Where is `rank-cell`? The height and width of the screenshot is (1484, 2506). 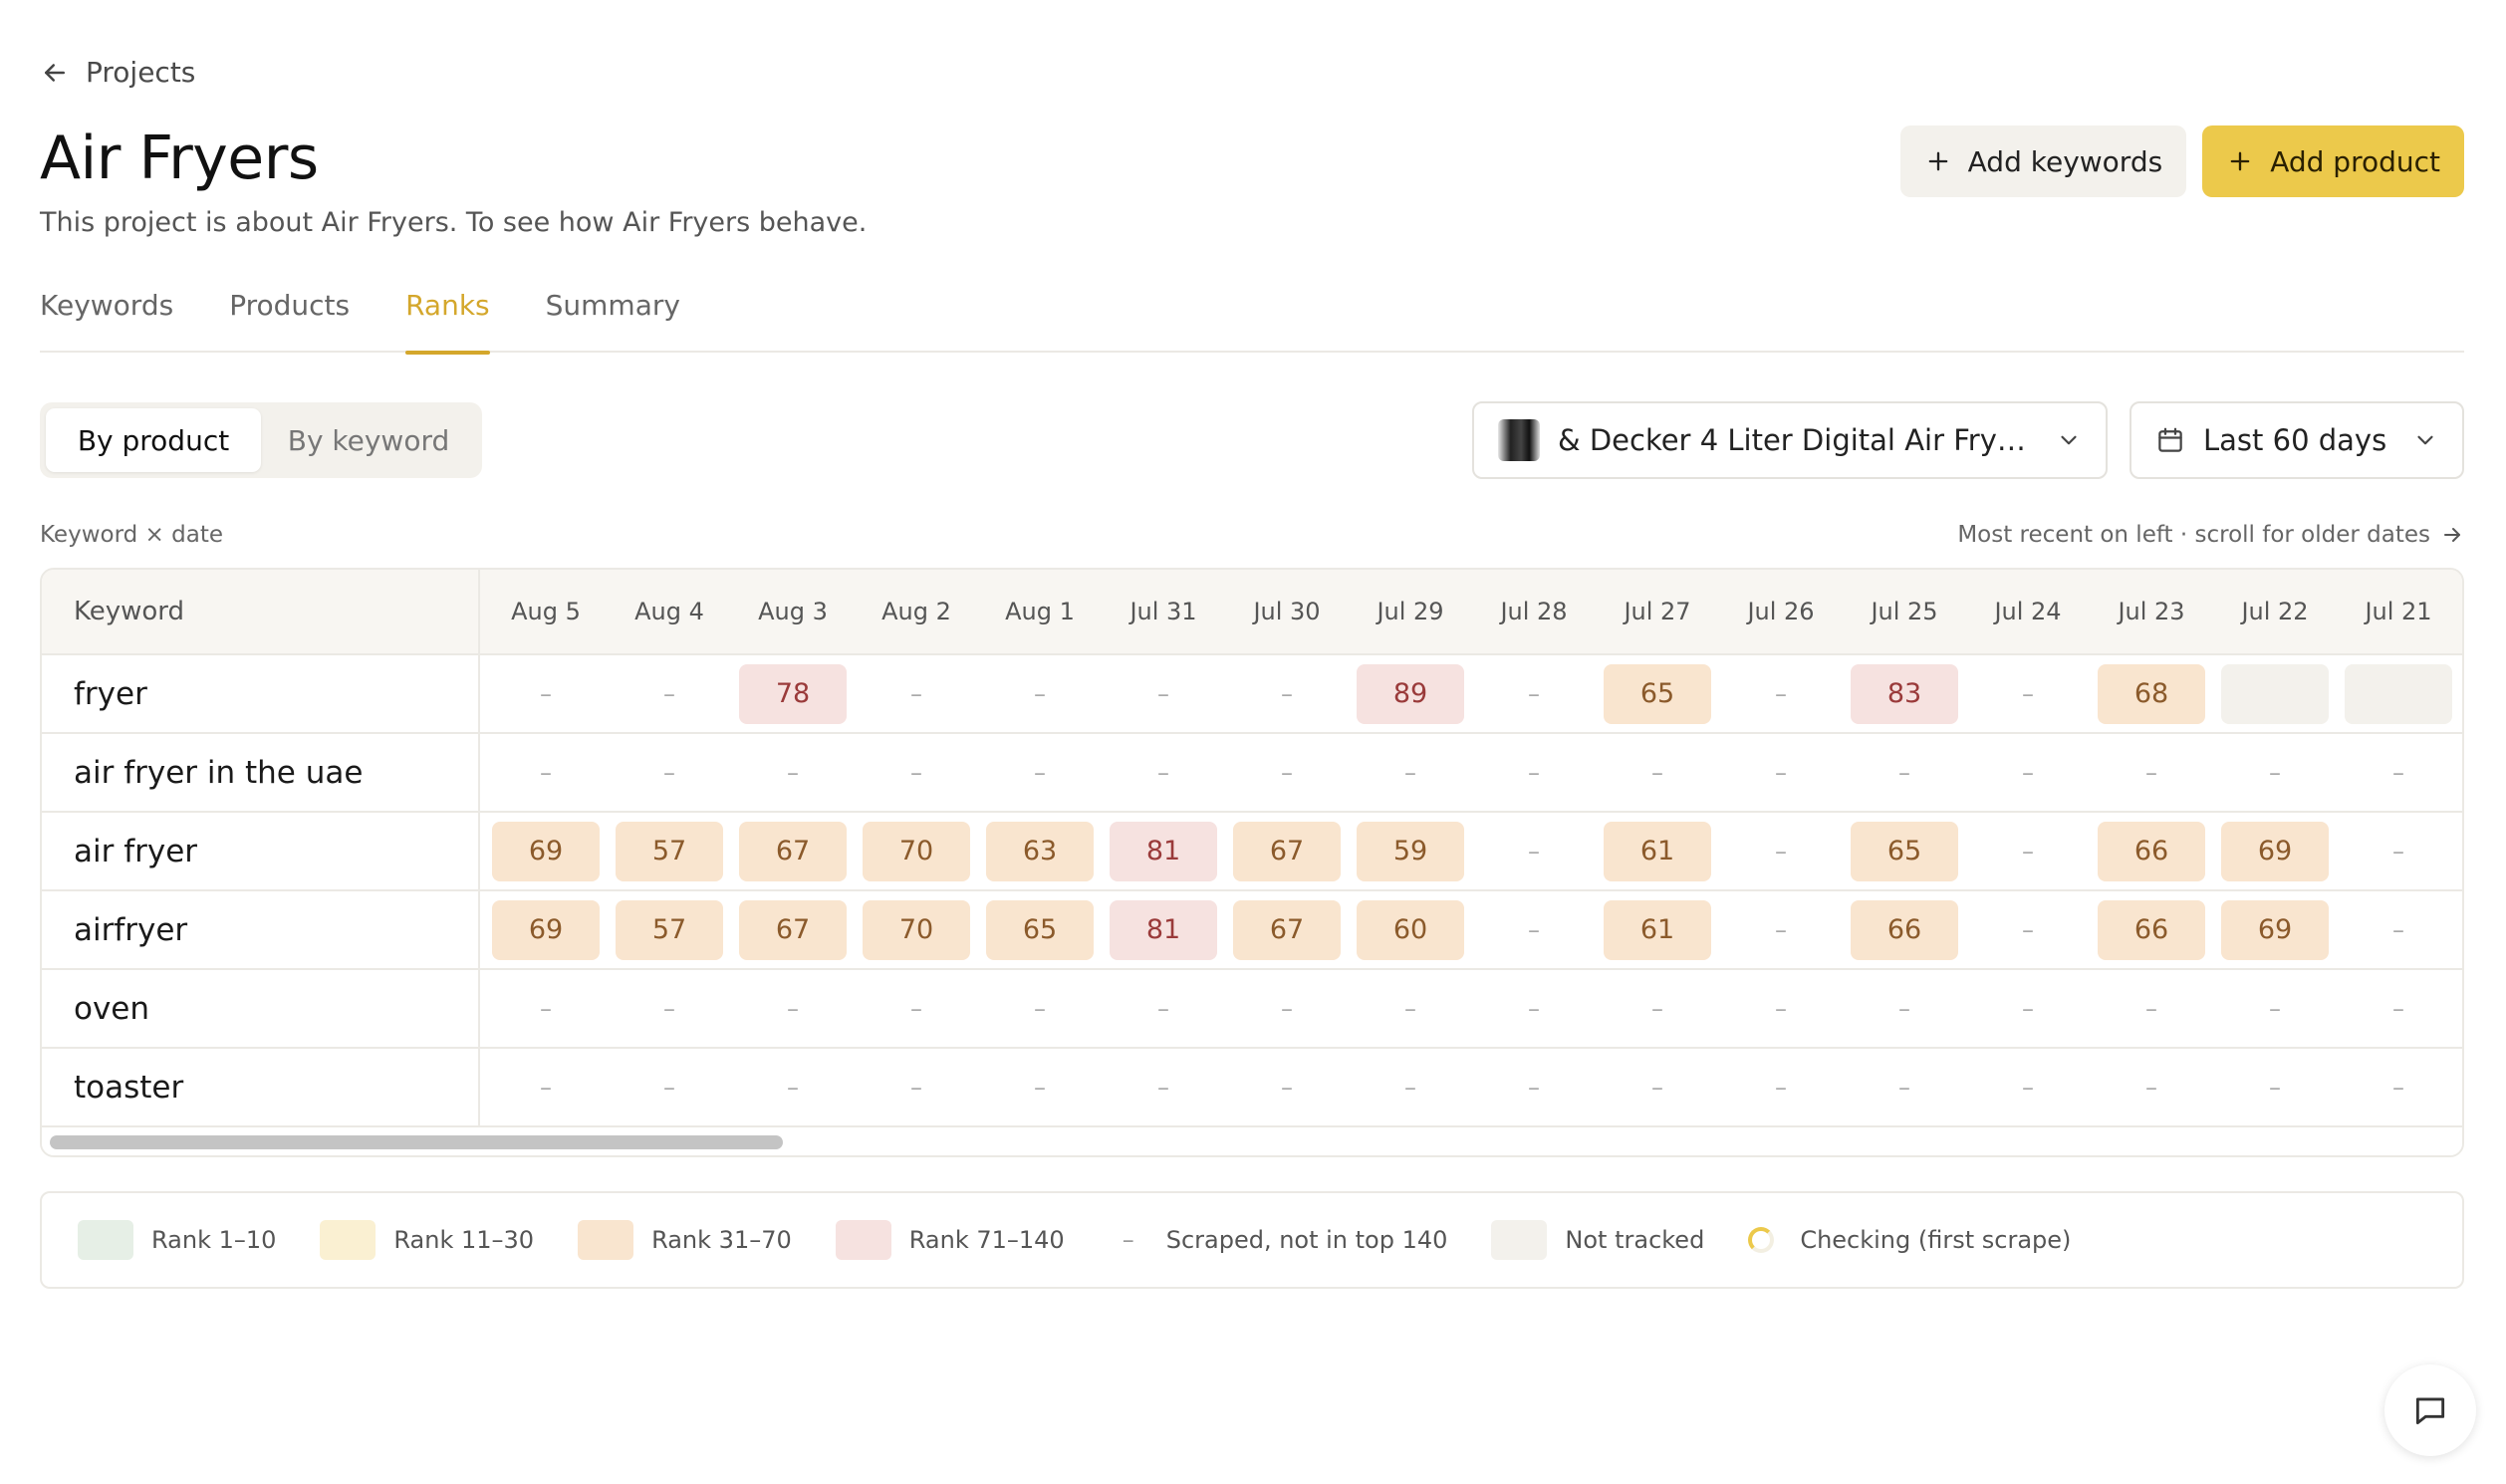 rank-cell is located at coordinates (2398, 693).